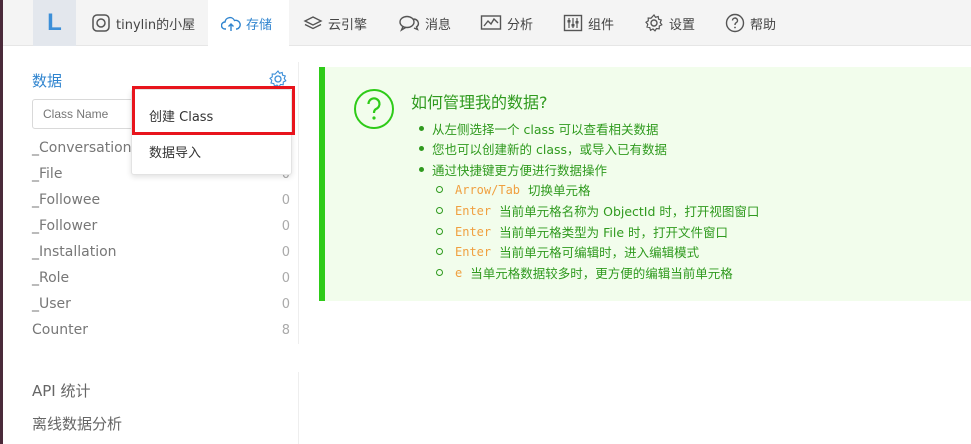 This screenshot has height=444, width=971. Describe the element at coordinates (54, 23) in the screenshot. I see `app-logo: L` at that location.